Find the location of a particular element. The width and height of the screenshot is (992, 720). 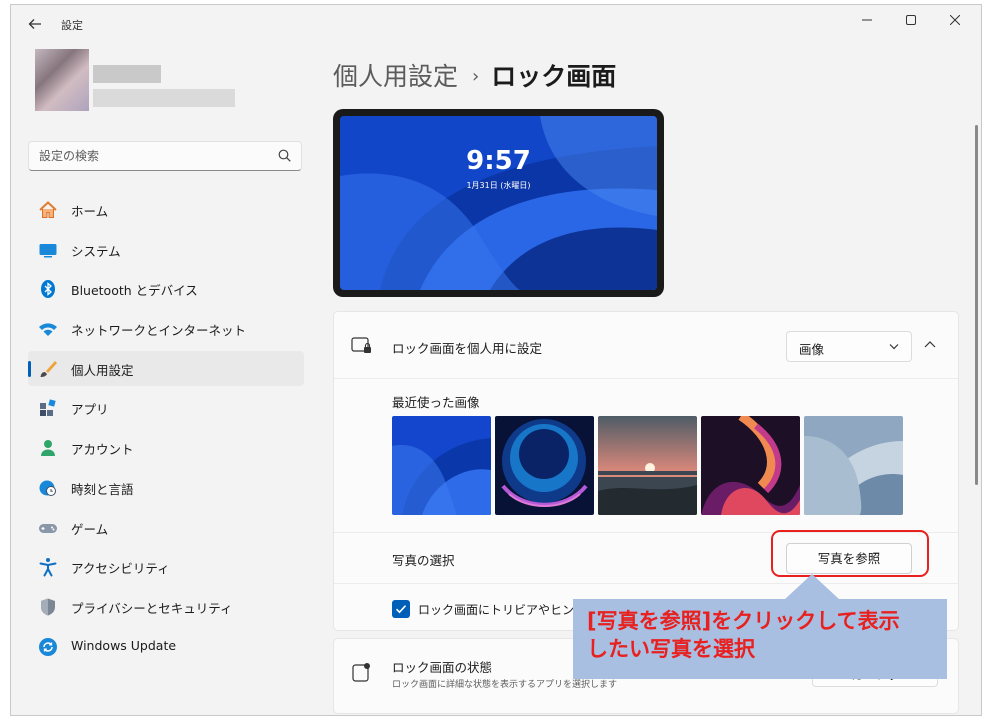

user-email-blurred is located at coordinates (164, 98).